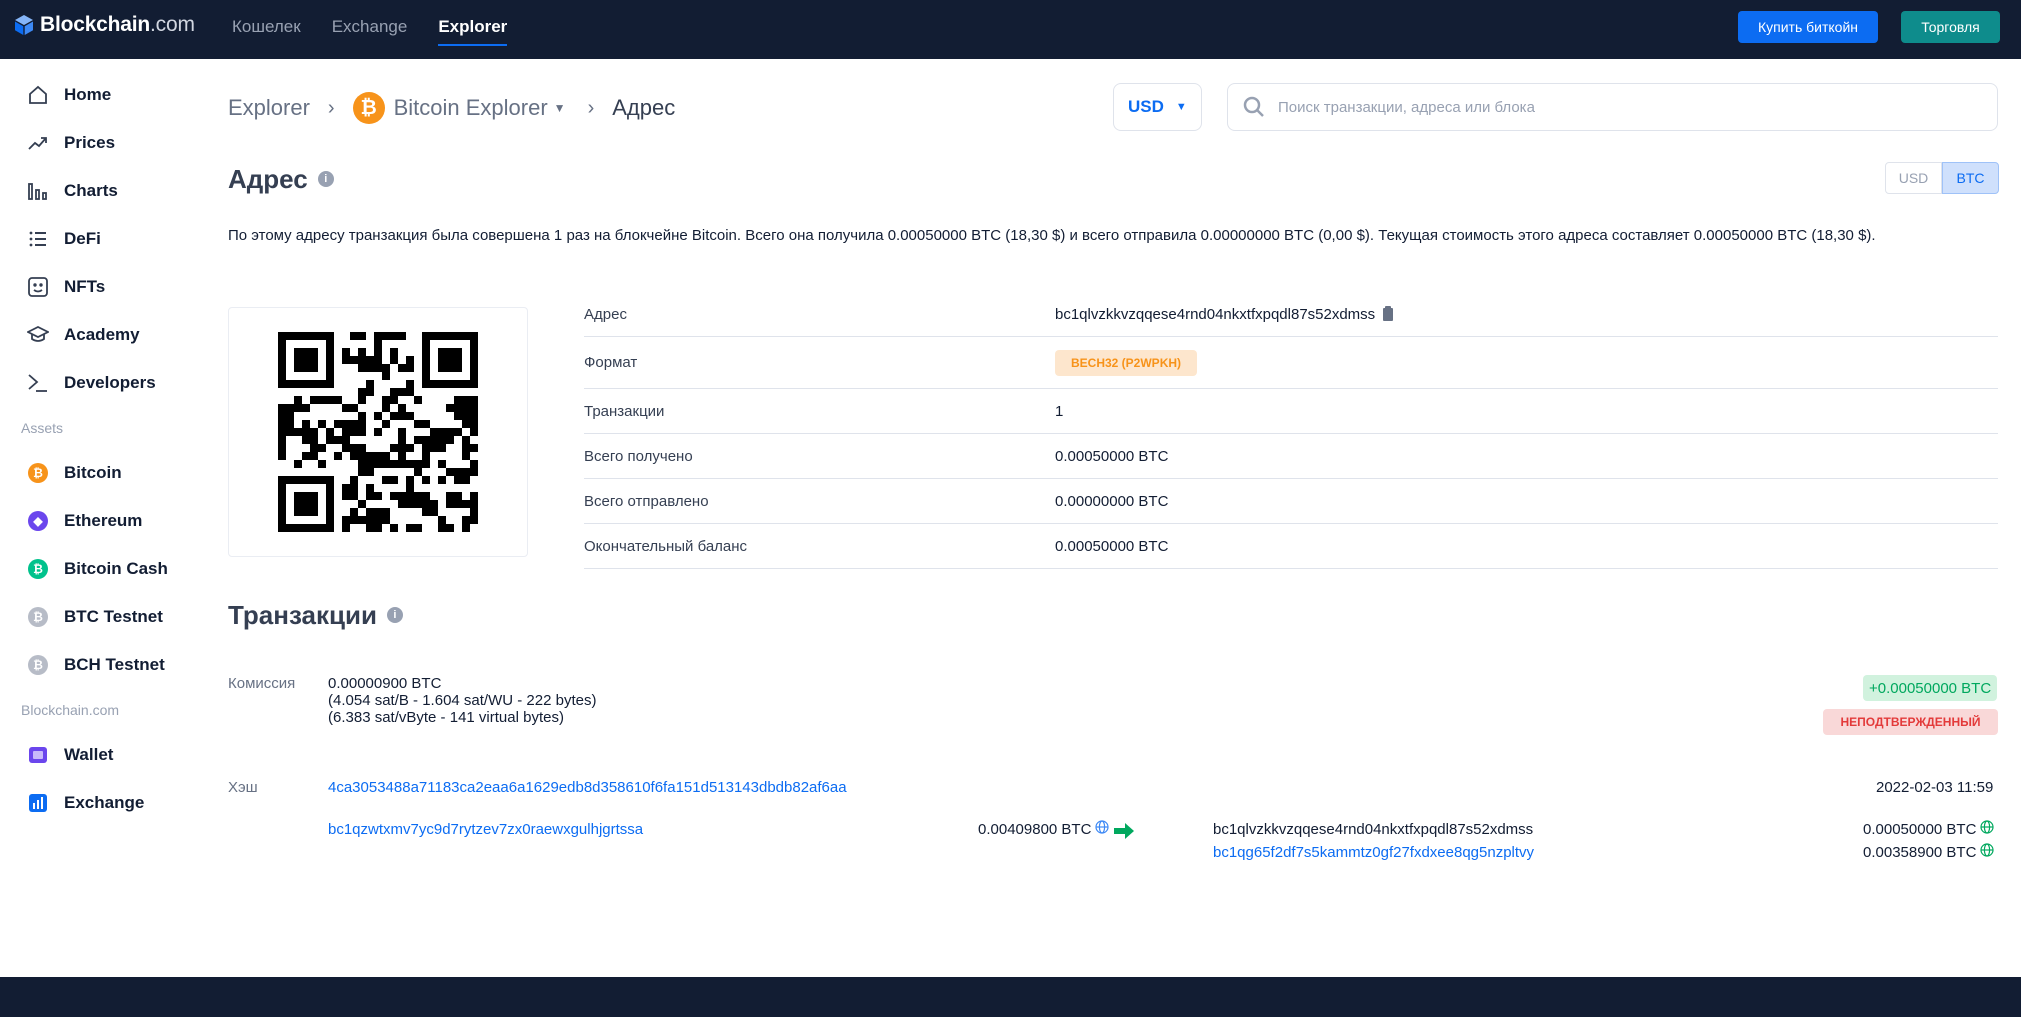  Describe the element at coordinates (1920, 829) in the screenshot. I see `output-amount-value: 0.00050000 BTC` at that location.